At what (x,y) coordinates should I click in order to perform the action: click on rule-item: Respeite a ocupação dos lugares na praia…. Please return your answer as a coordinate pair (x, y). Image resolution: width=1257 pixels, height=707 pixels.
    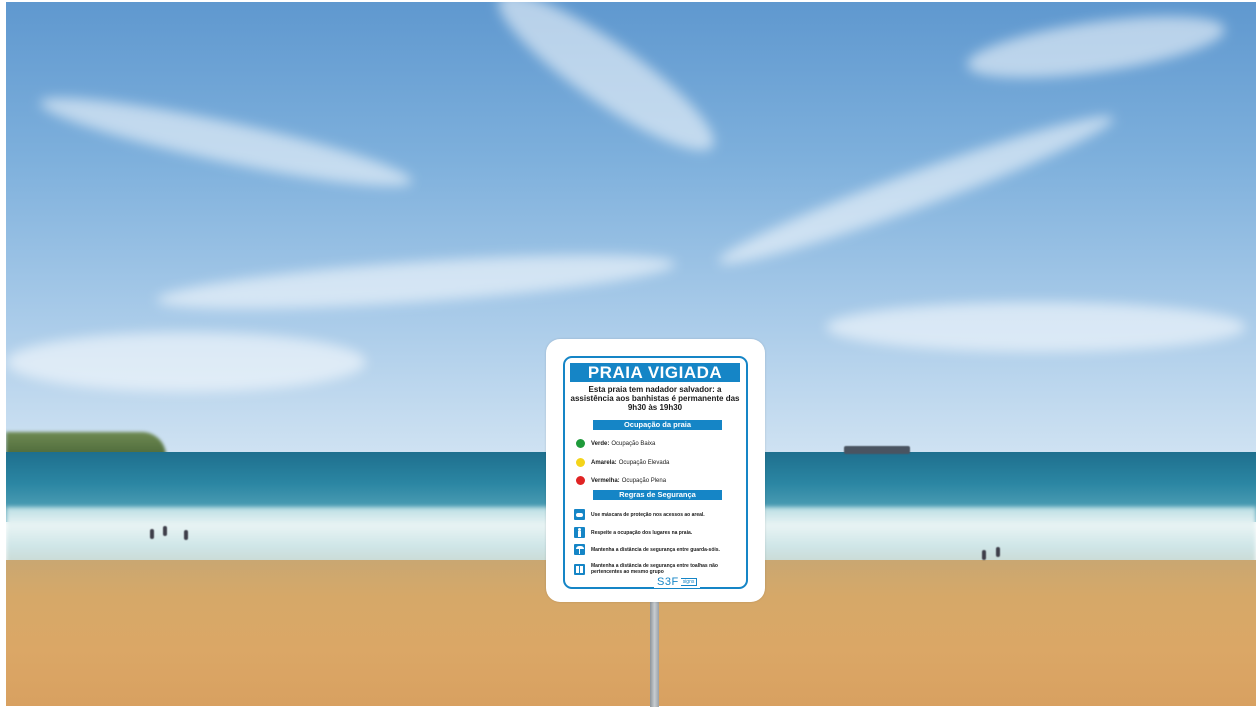
    Looking at the image, I should click on (659, 532).